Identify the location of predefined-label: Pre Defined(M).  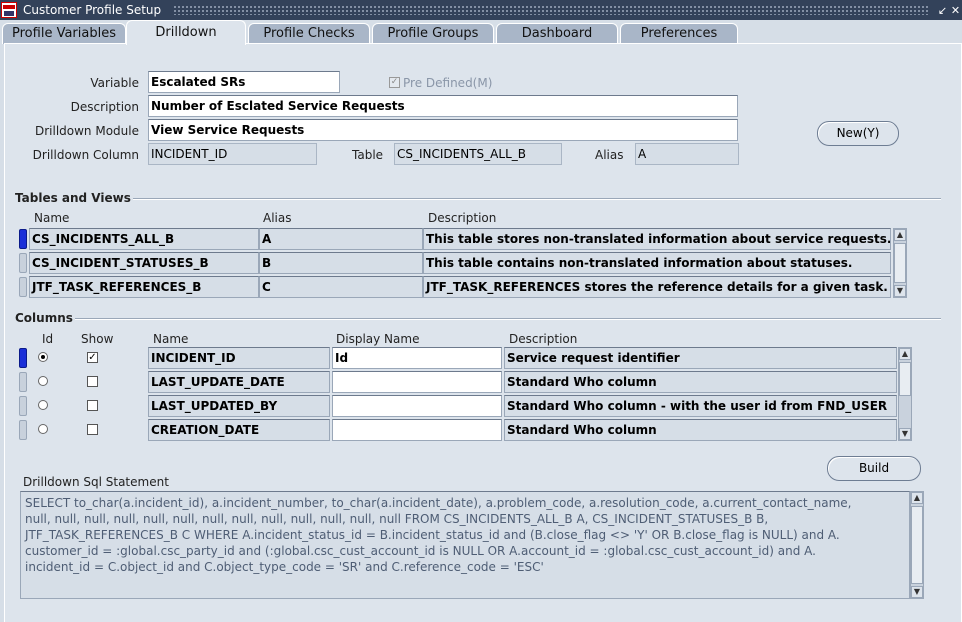
(448, 83).